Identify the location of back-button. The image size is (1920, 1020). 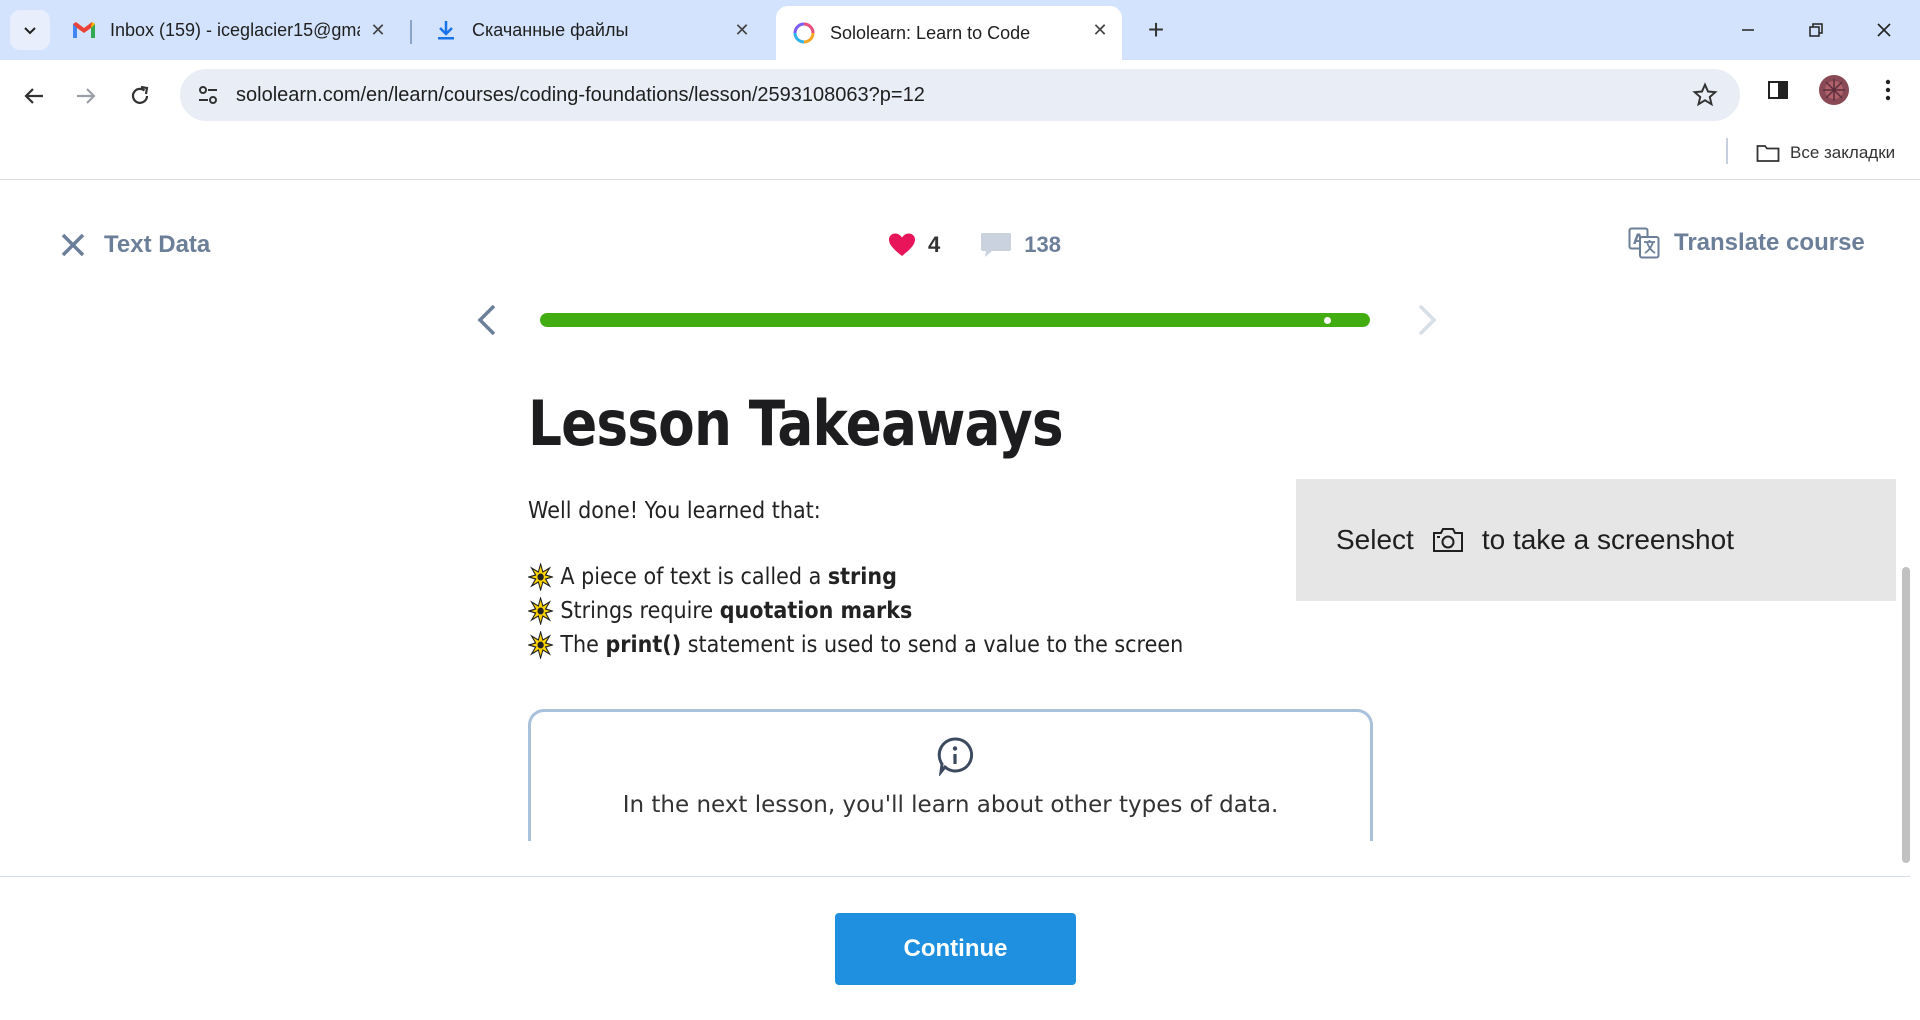
(34, 96).